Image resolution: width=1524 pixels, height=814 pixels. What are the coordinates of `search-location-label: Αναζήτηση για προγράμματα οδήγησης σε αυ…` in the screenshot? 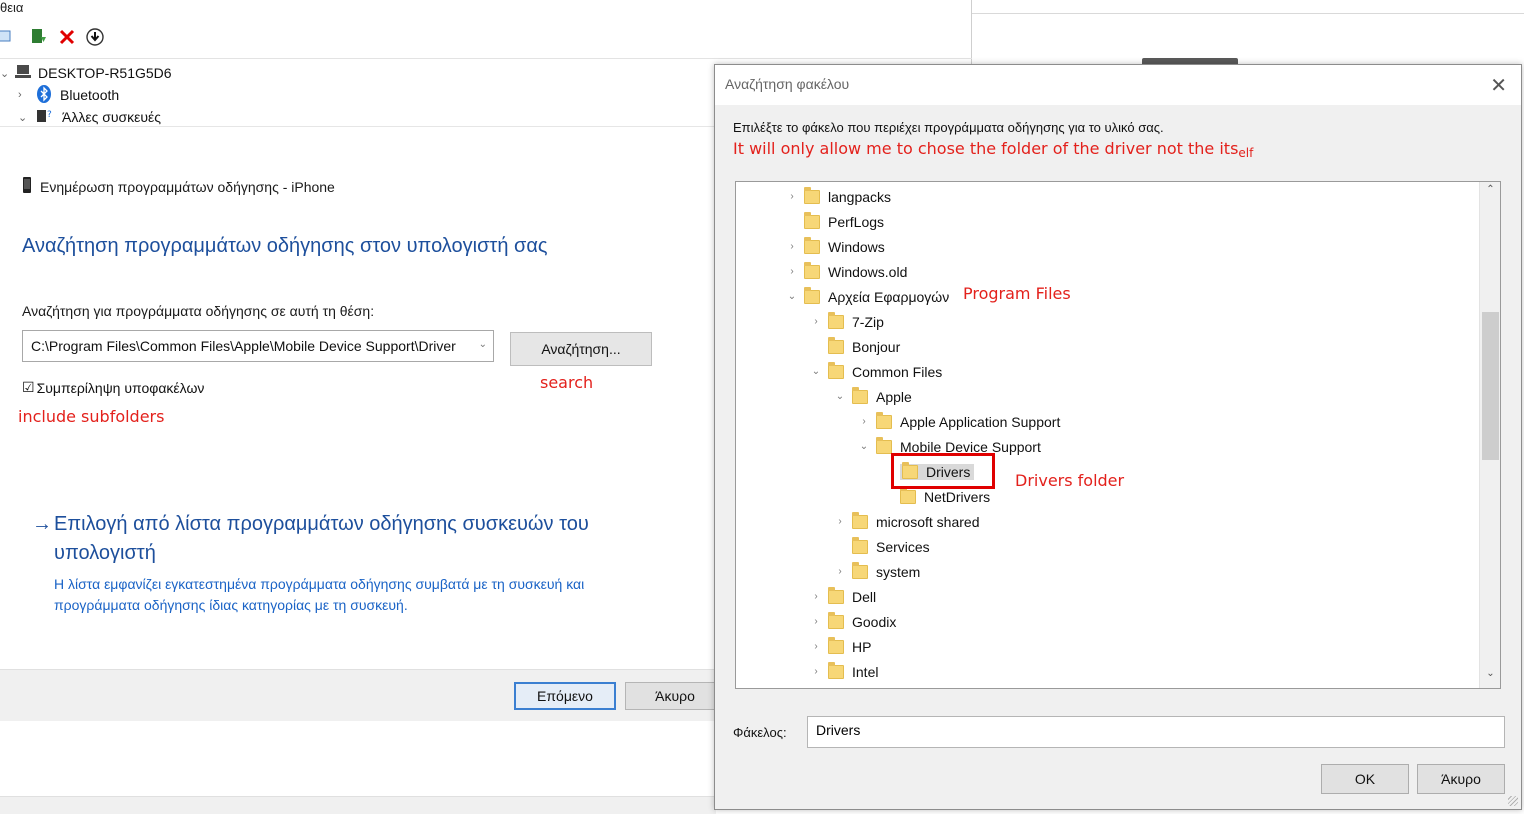 It's located at (198, 311).